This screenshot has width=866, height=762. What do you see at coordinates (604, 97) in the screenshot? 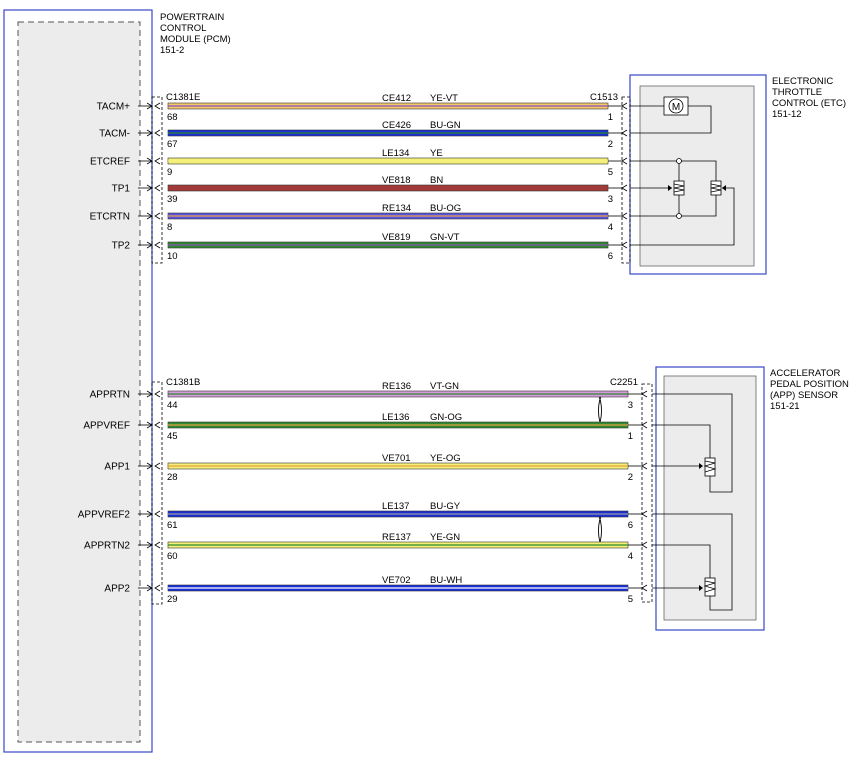
I see `etc-connector-label: C1513` at bounding box center [604, 97].